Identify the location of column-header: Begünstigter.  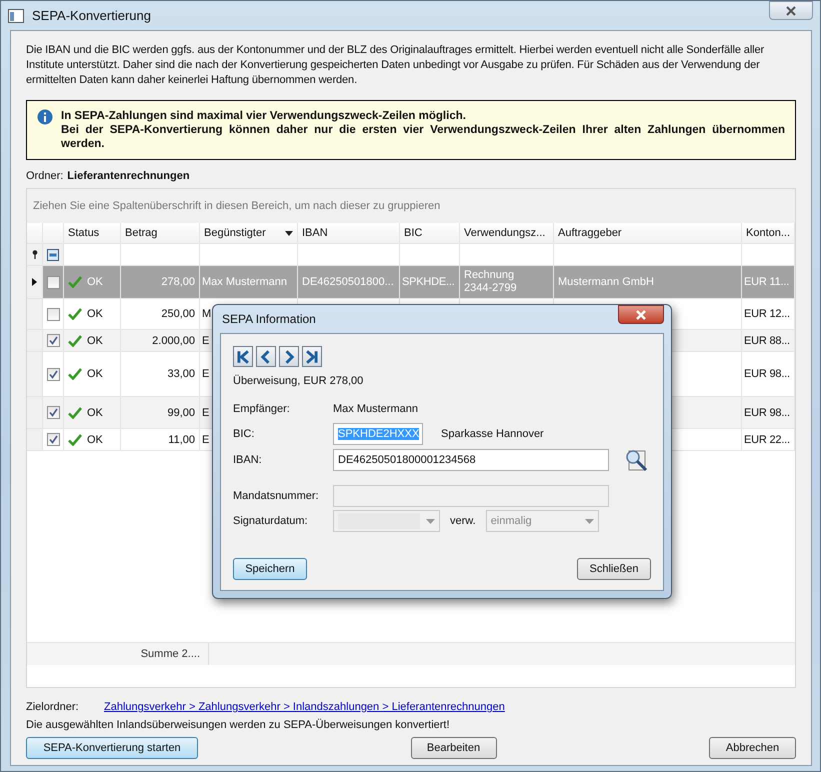
(249, 233).